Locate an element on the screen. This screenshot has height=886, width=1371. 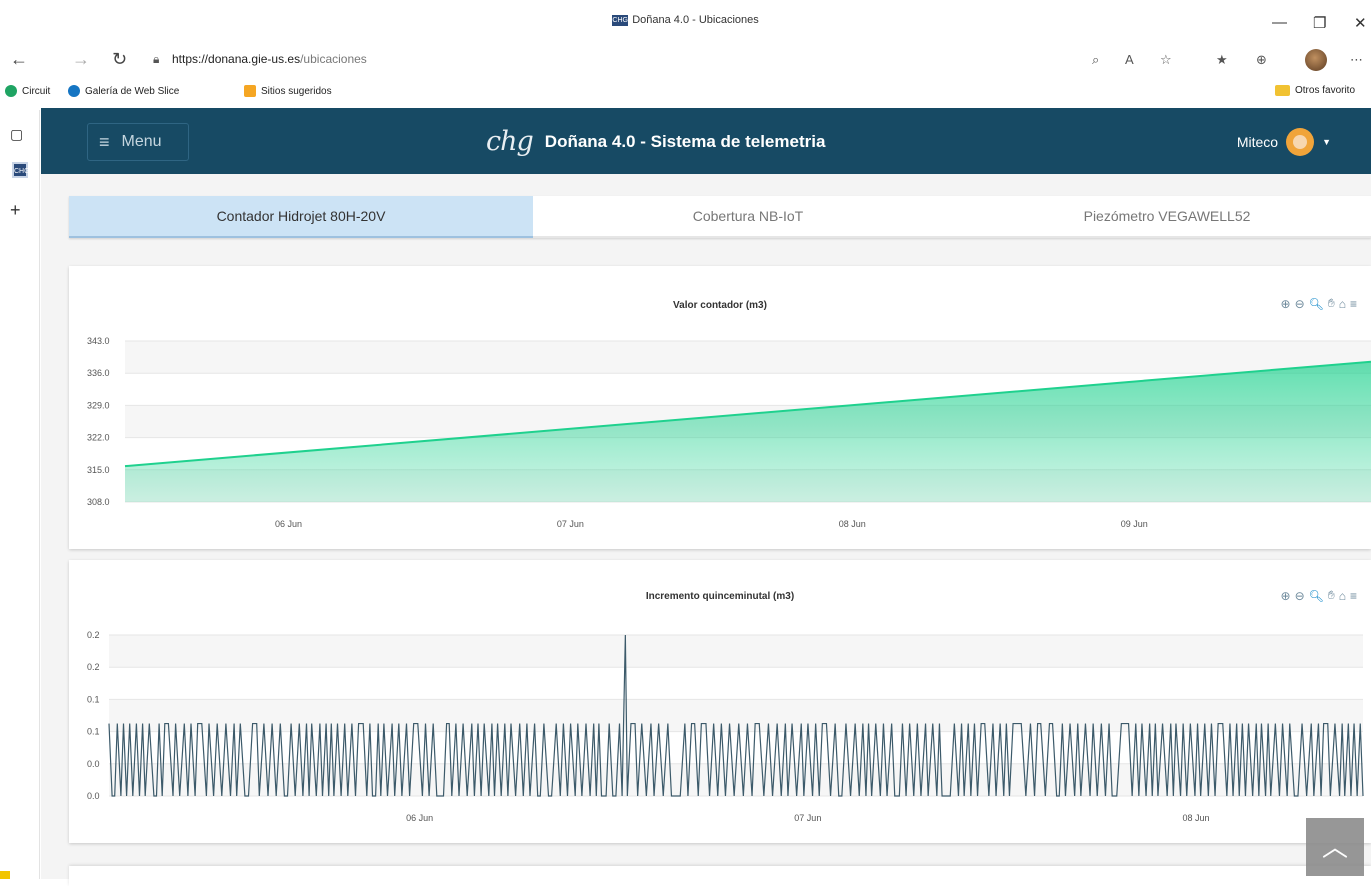
bookmark-suggested-sites: Sitios sugeridos is located at coordinates (288, 91).